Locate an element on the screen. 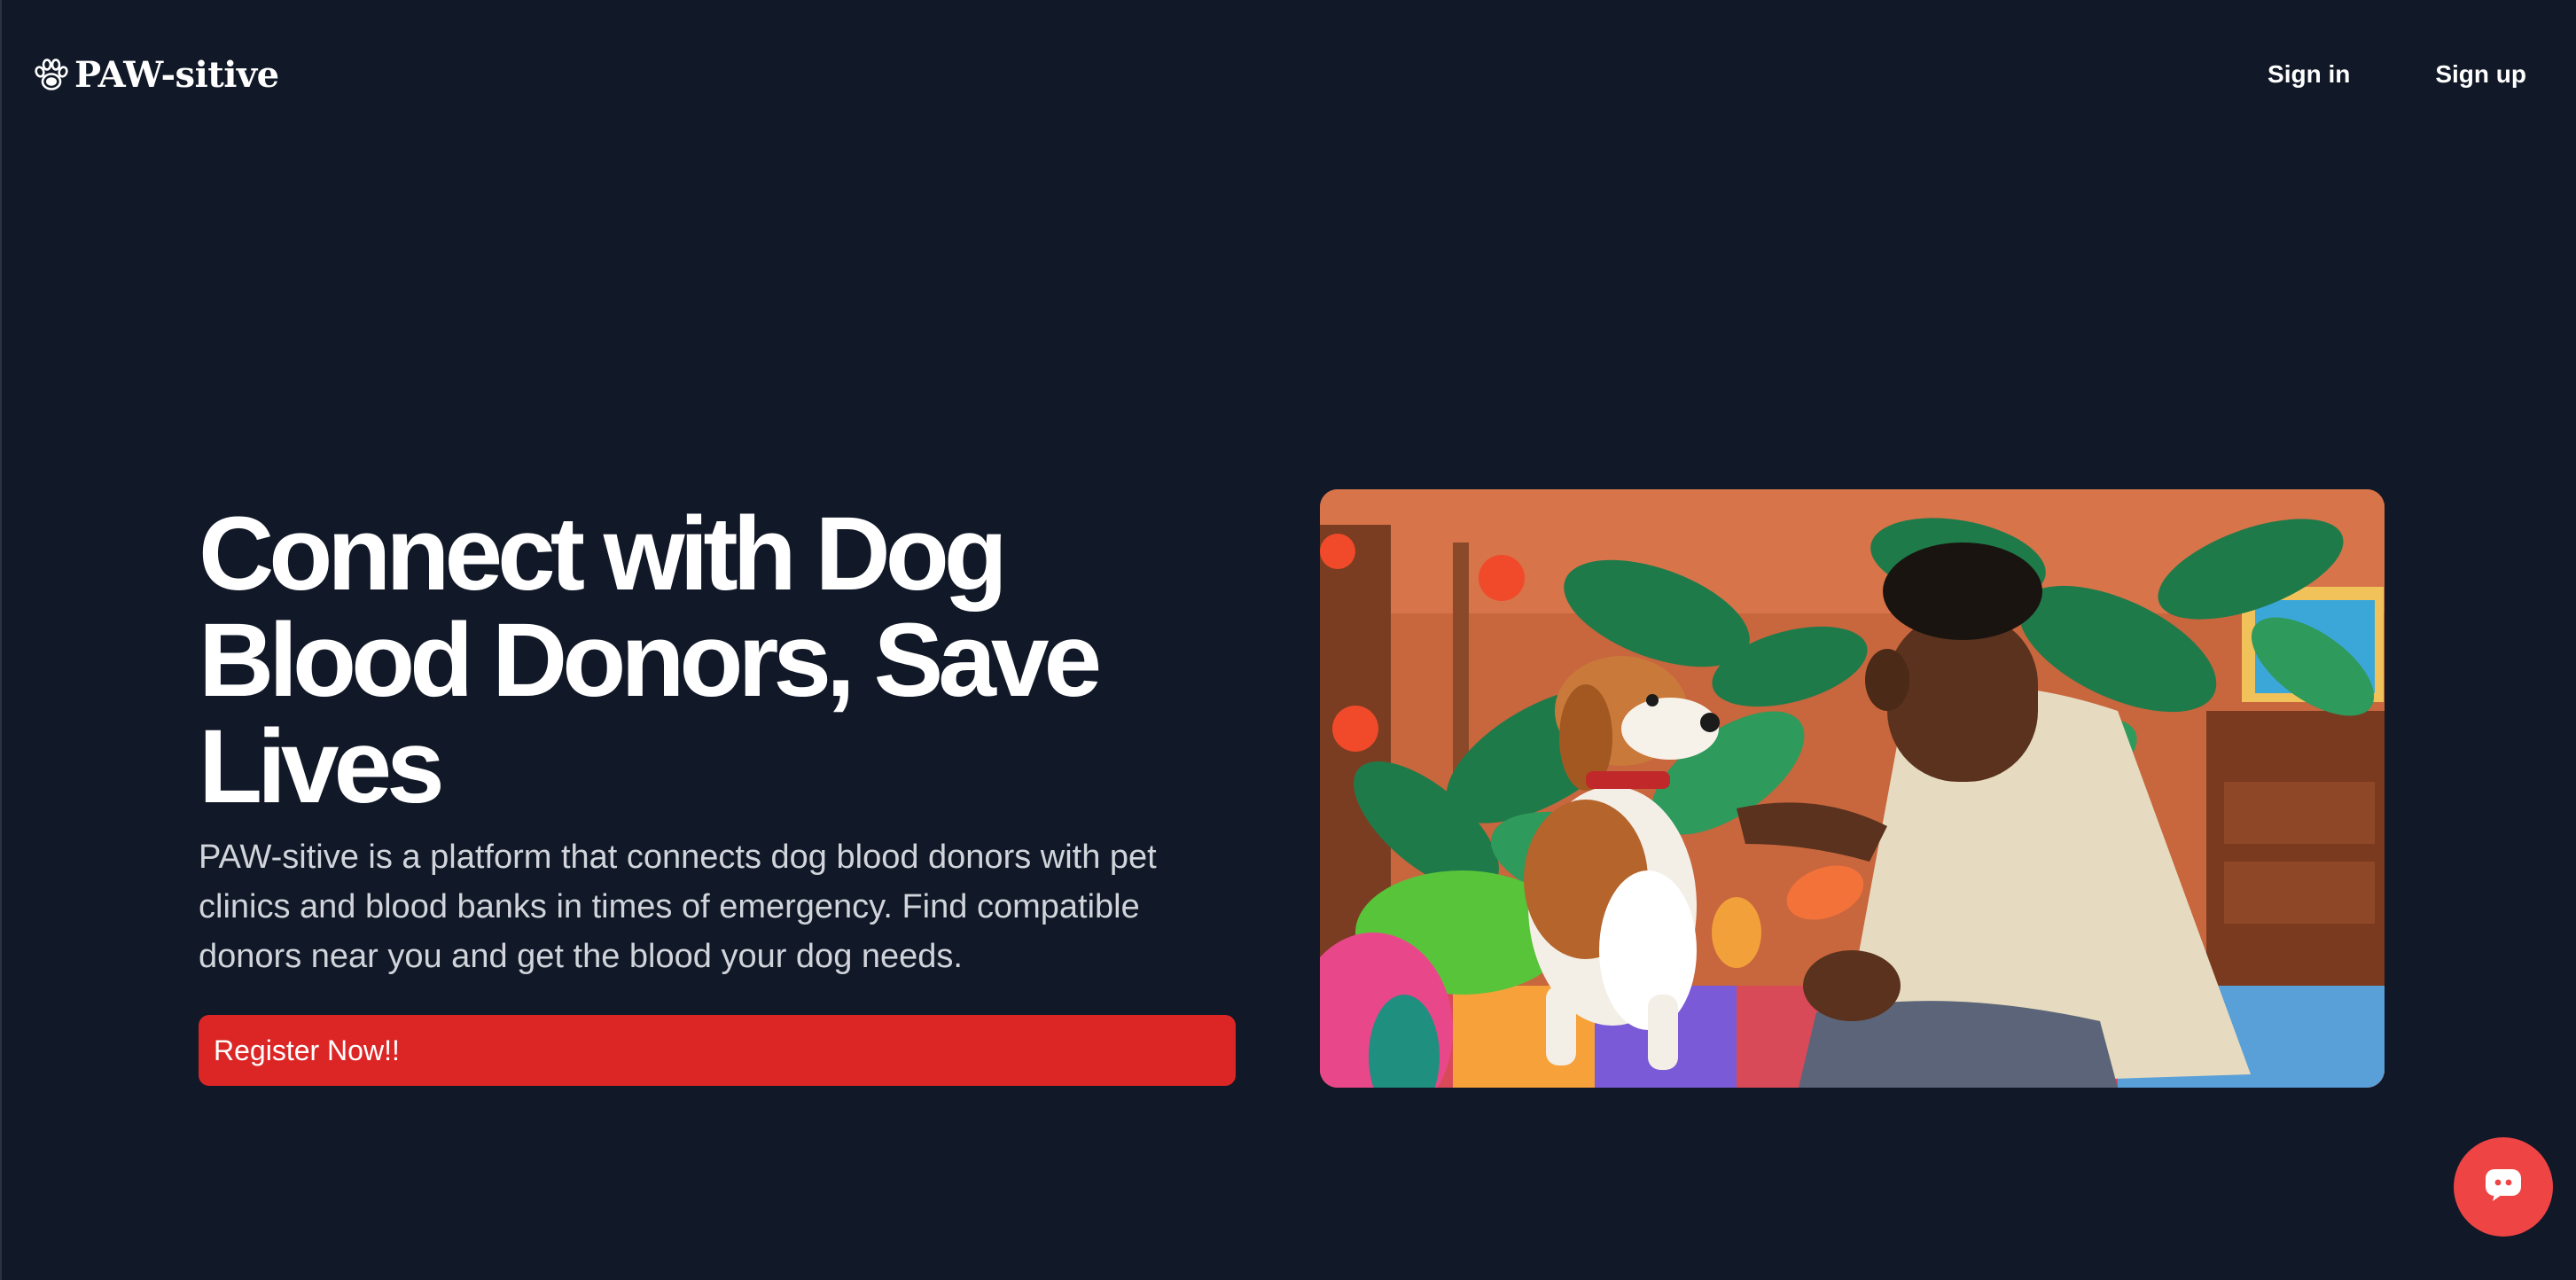 The width and height of the screenshot is (2576, 1280). register-button: Register Now!! is located at coordinates (717, 1050).